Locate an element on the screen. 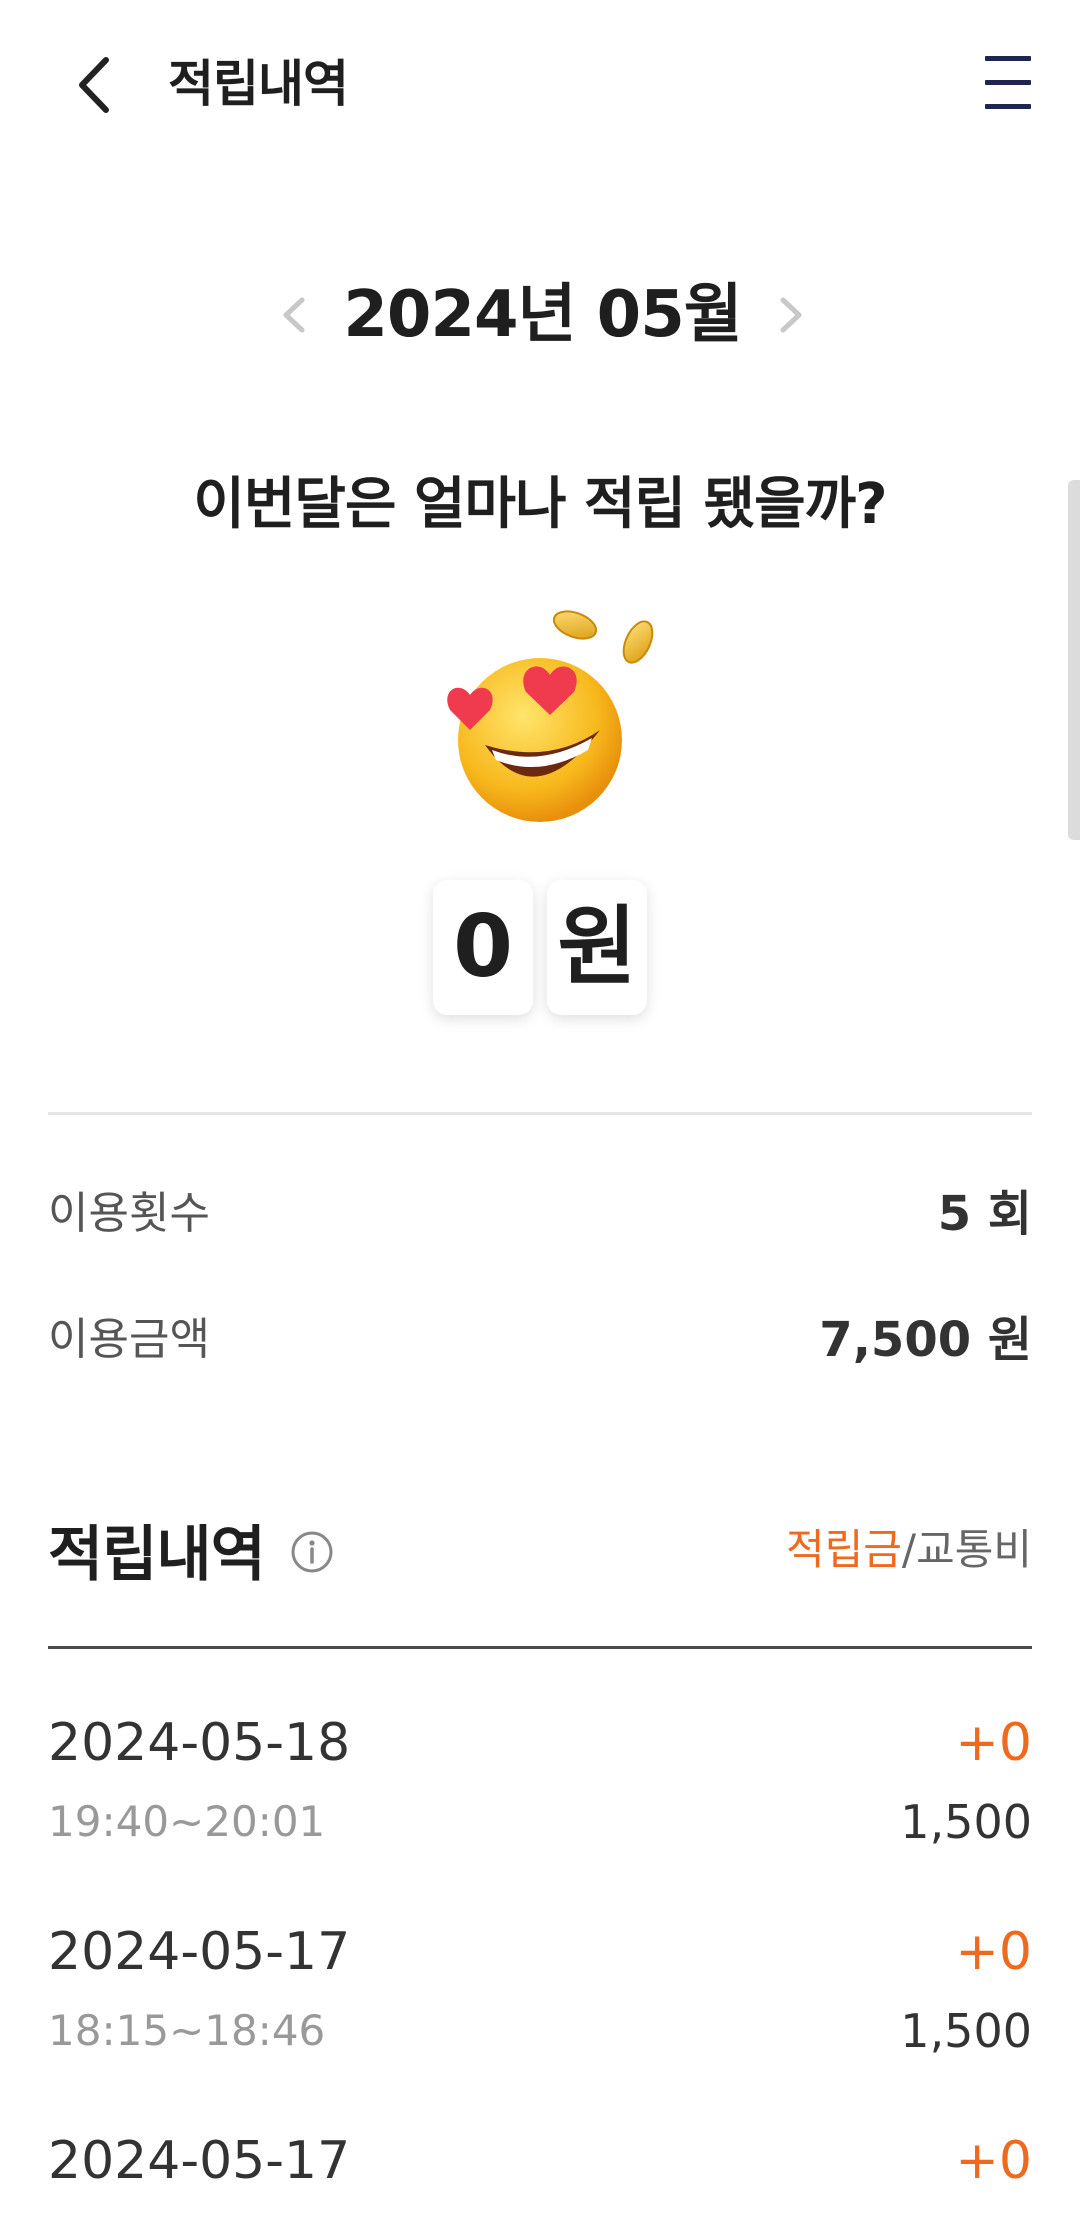  heart-eyes-face-with-coins-icon is located at coordinates (550, 716).